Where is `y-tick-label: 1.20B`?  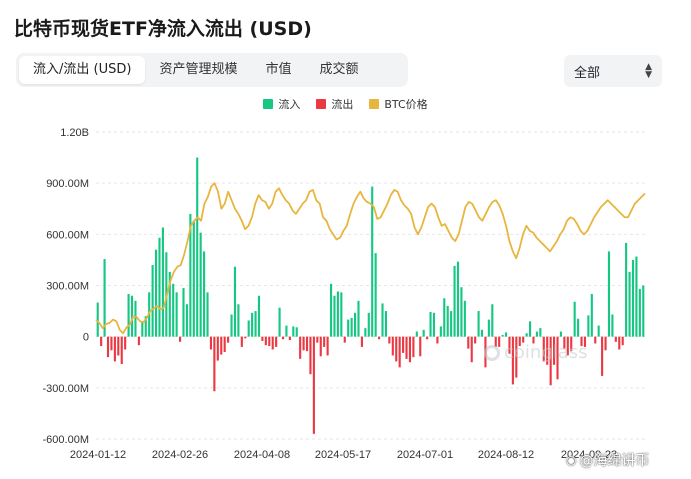
y-tick-label: 1.20B is located at coordinates (74, 133).